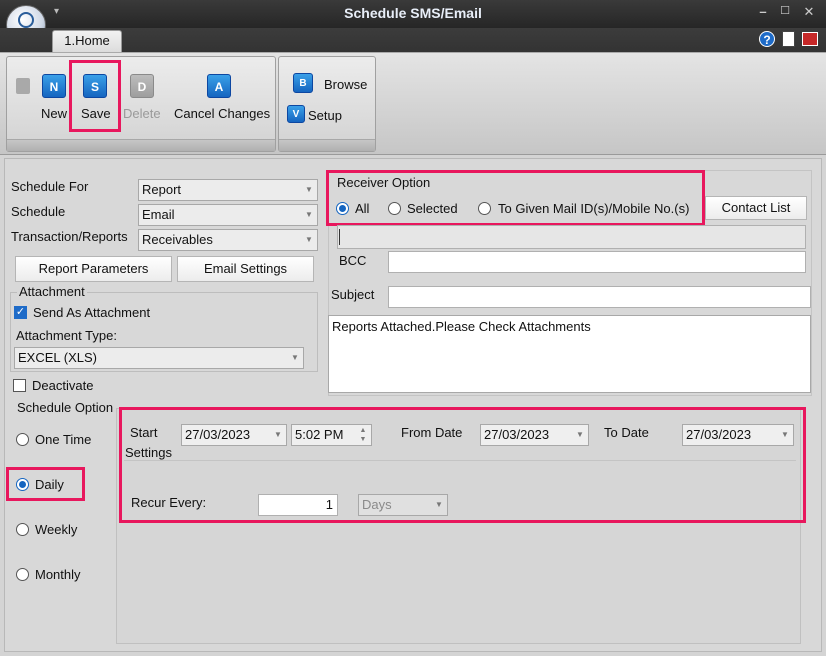 The image size is (826, 656). Describe the element at coordinates (57, 357) in the screenshot. I see `attachment-type-value: EXCEL (XLS)` at that location.